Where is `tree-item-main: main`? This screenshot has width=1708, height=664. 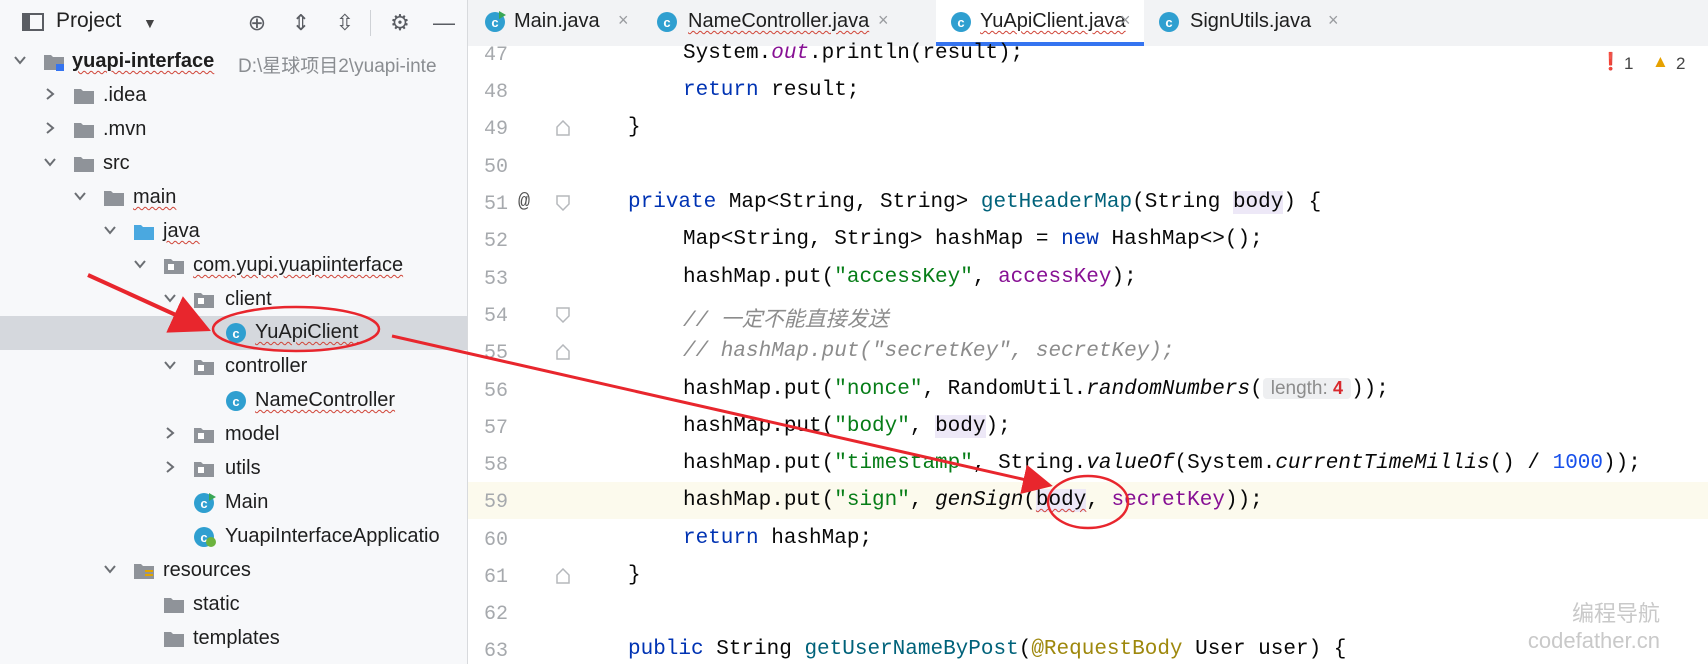 tree-item-main: main is located at coordinates (233, 198).